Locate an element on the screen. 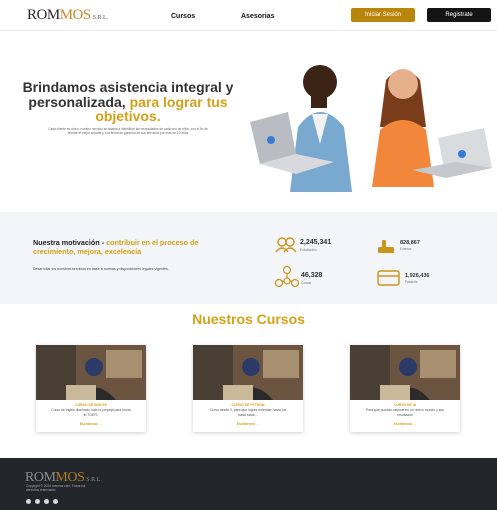 The height and width of the screenshot is (510, 497). stat-label-students: Estudiantes is located at coordinates (308, 250).